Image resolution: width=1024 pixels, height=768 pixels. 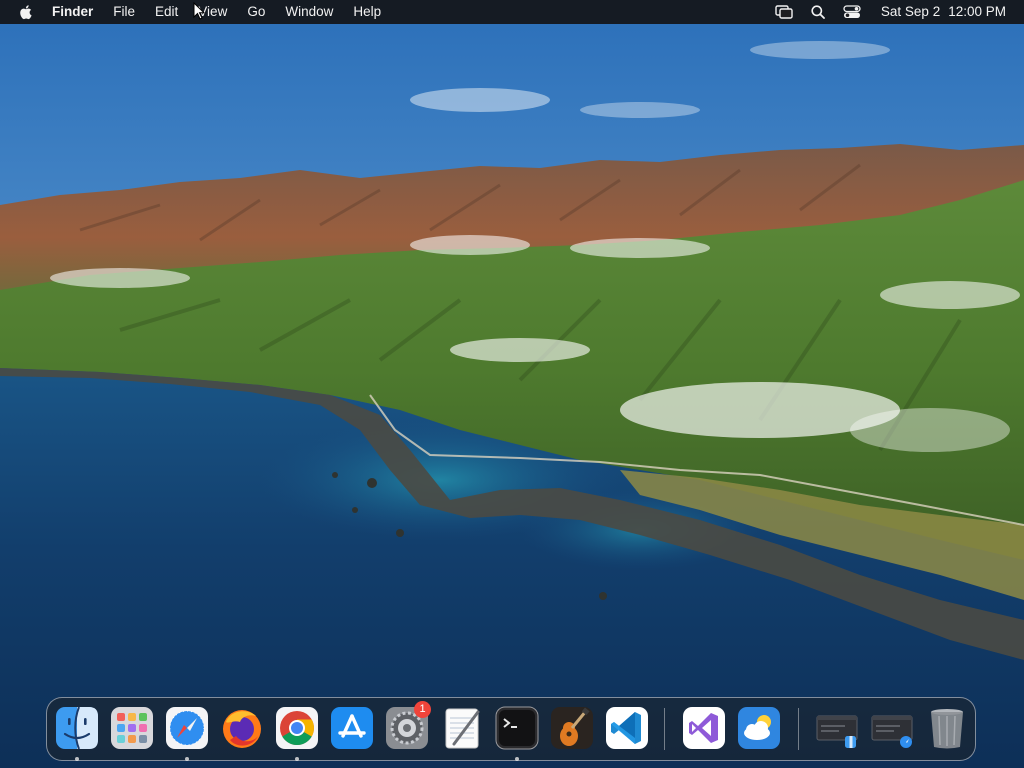 I want to click on terminal-icon, so click(x=517, y=728).